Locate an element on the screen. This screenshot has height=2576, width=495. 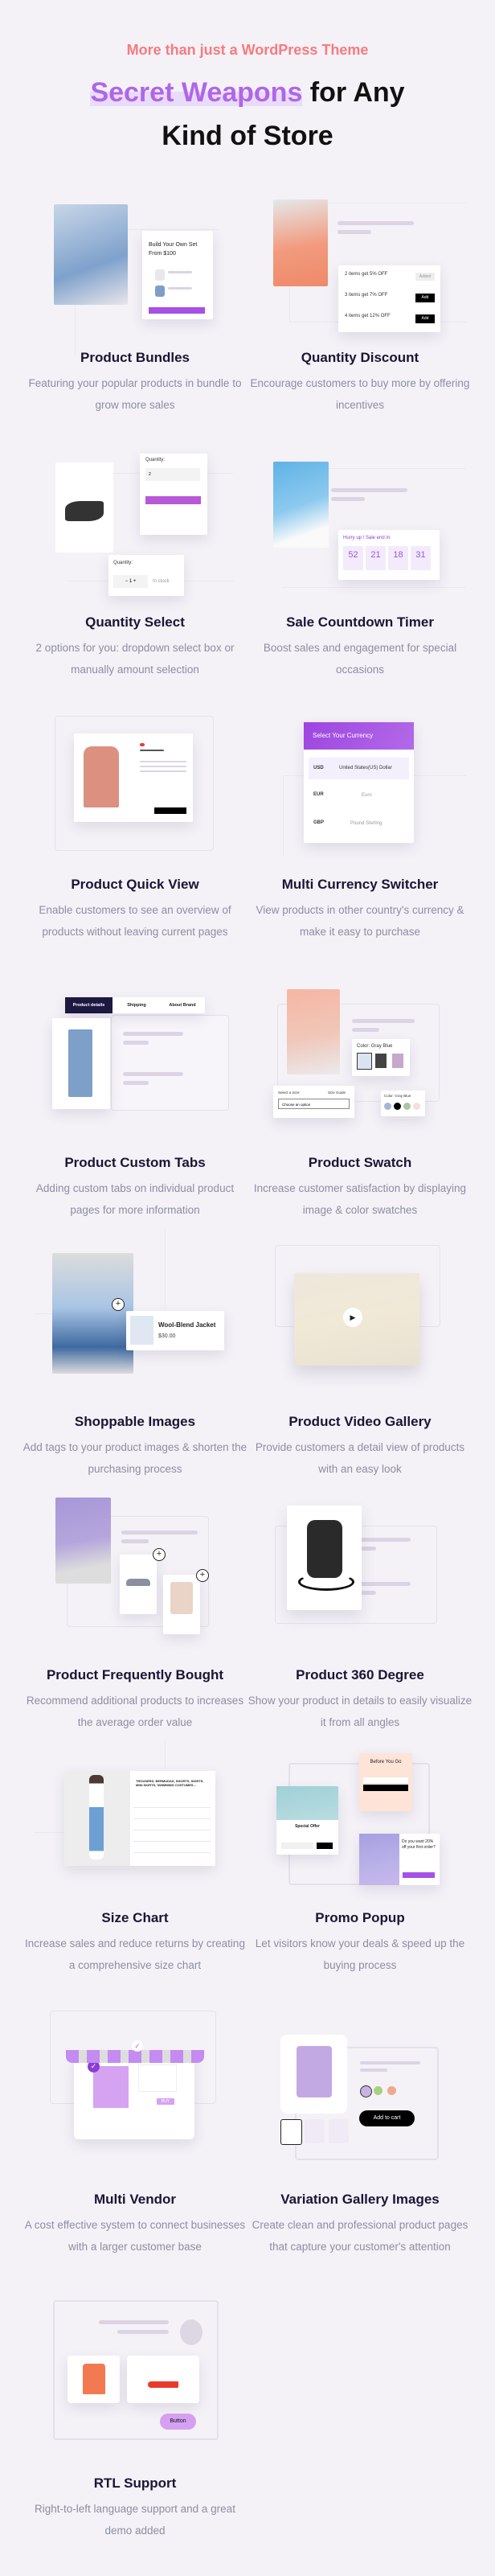
bundle-photo is located at coordinates (91, 254).